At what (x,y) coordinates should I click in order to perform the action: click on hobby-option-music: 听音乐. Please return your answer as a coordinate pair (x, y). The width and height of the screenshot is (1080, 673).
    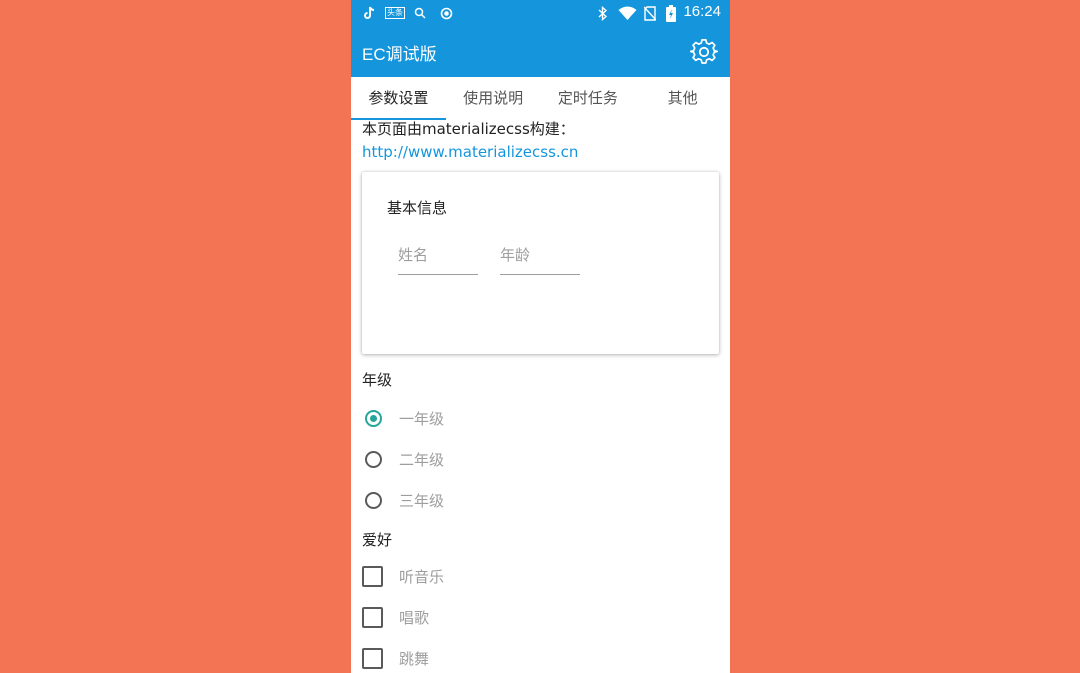
    Looking at the image, I should click on (403, 576).